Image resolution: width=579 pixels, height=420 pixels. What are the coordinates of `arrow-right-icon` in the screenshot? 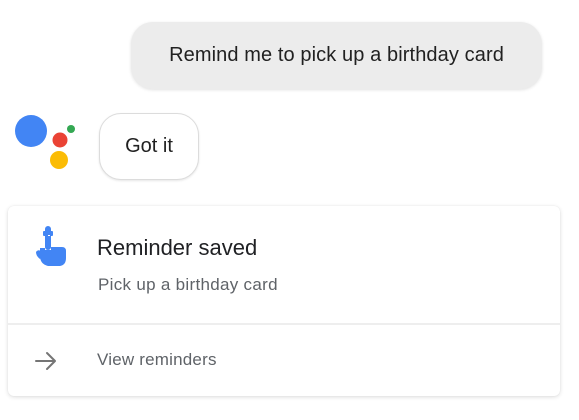 It's located at (46, 361).